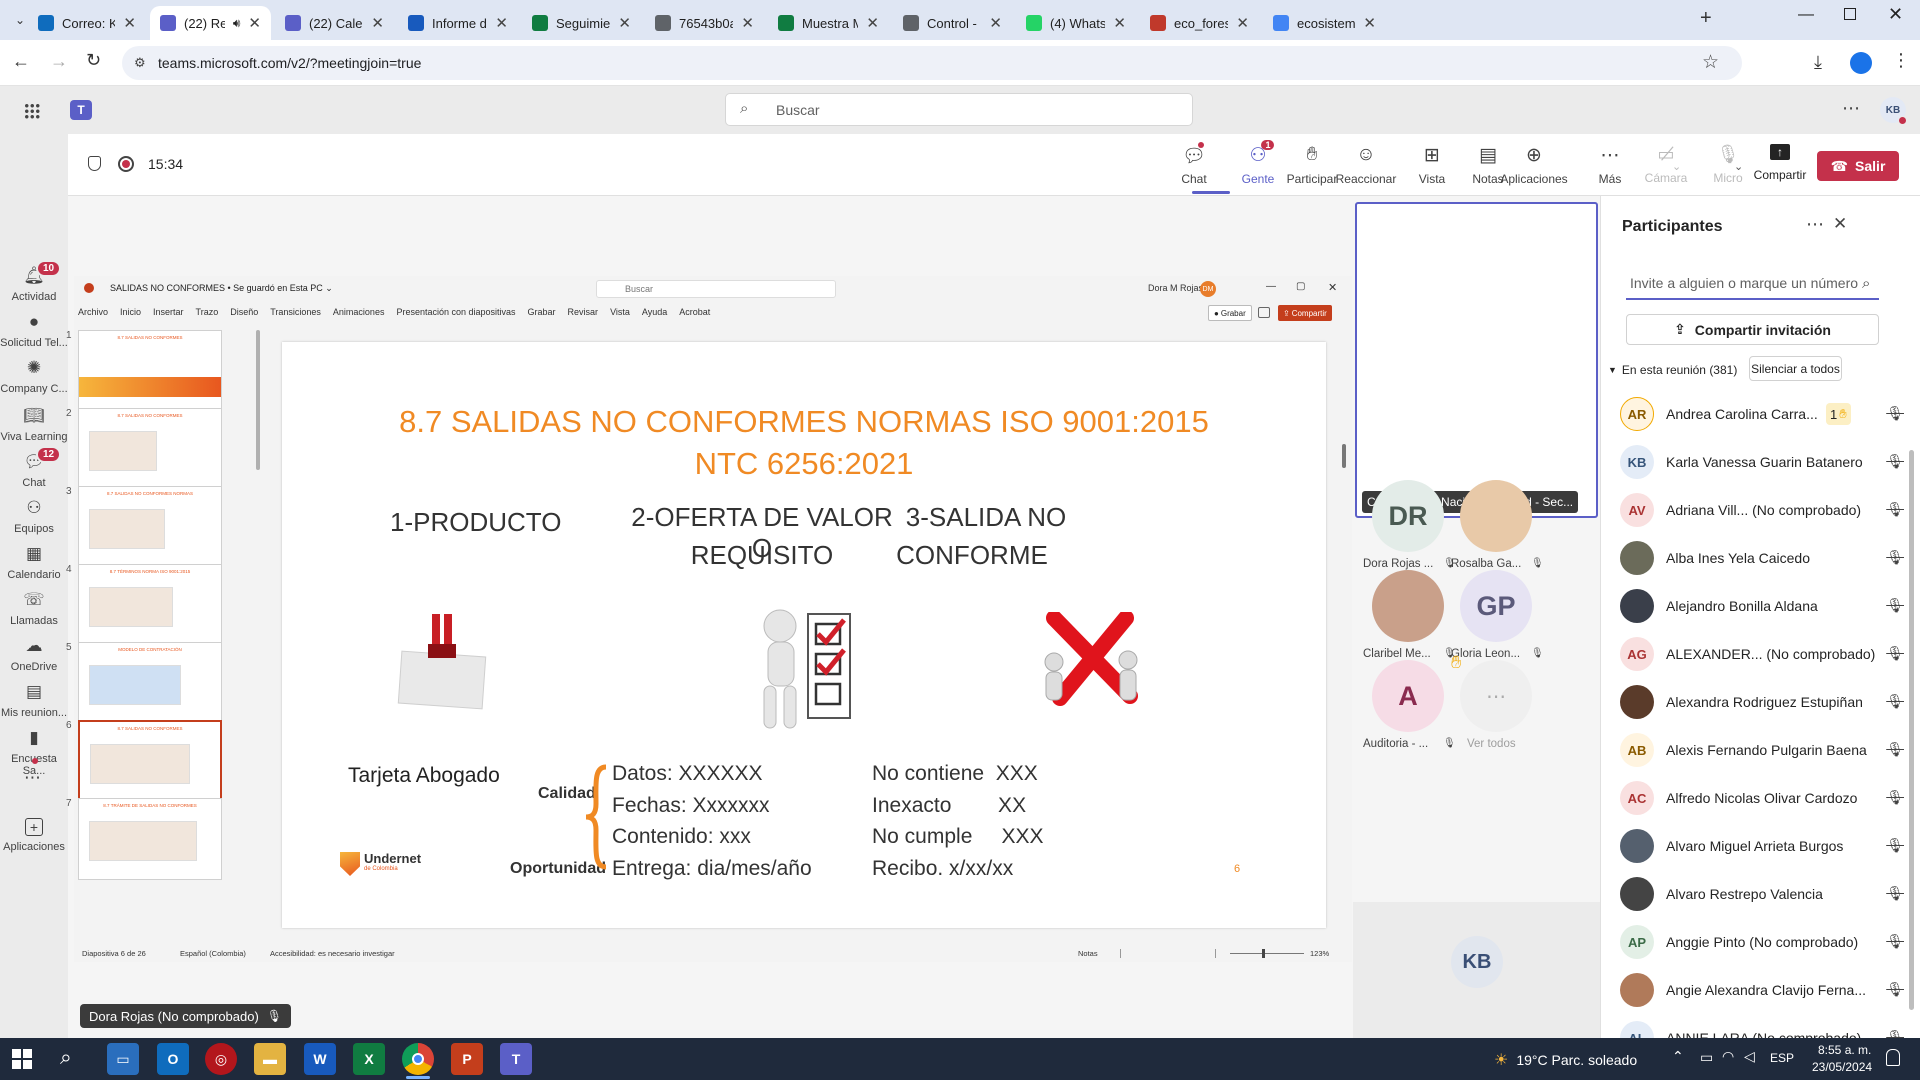 This screenshot has width=1920, height=1080. I want to click on new-tab-button: +, so click(1706, 18).